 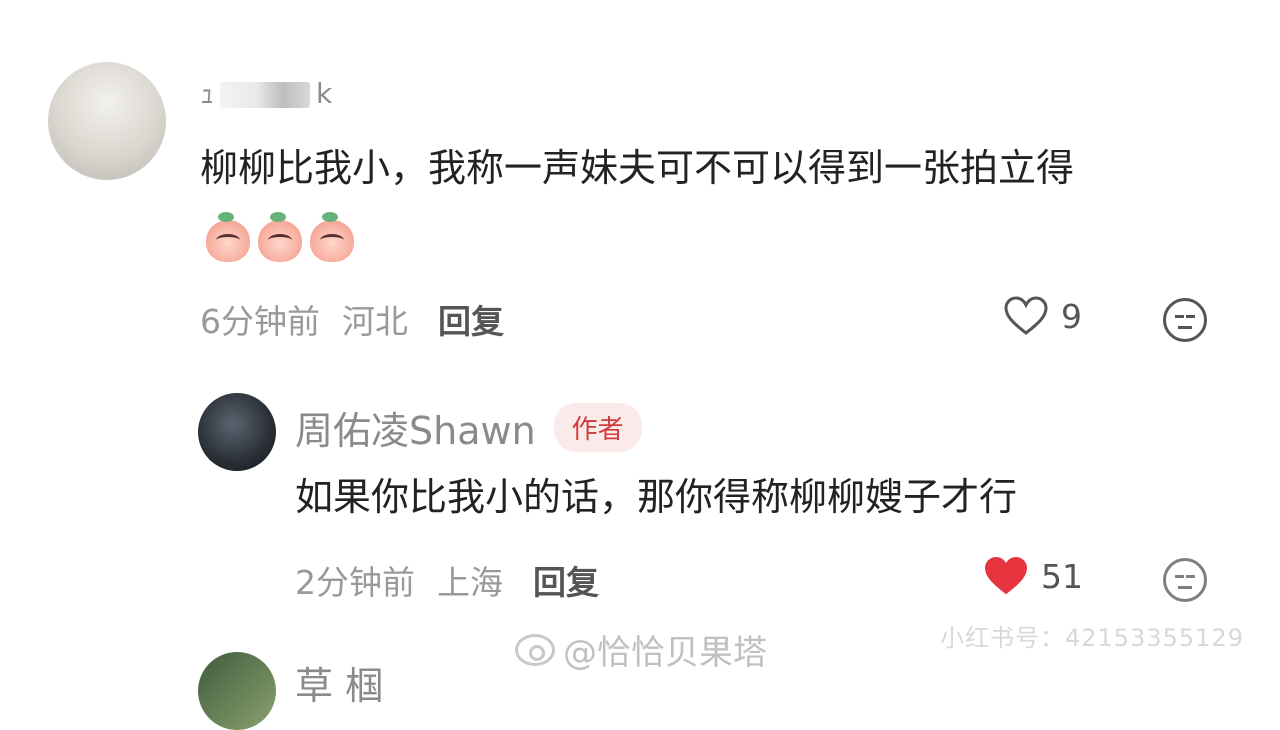 What do you see at coordinates (470, 582) in the screenshot?
I see `reply-location: 上海` at bounding box center [470, 582].